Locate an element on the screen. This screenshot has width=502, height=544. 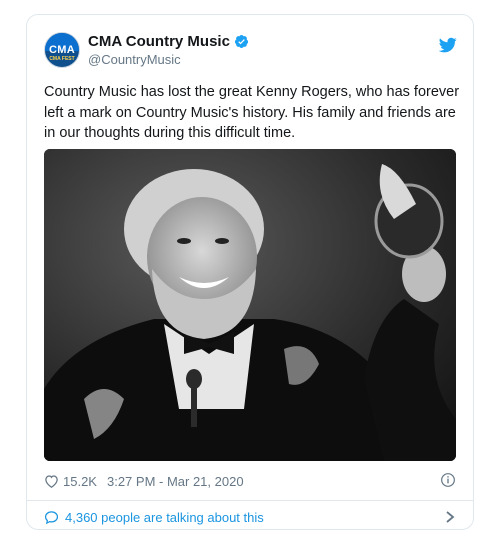
avatar-logo-text: CMA is located at coordinates (62, 50).